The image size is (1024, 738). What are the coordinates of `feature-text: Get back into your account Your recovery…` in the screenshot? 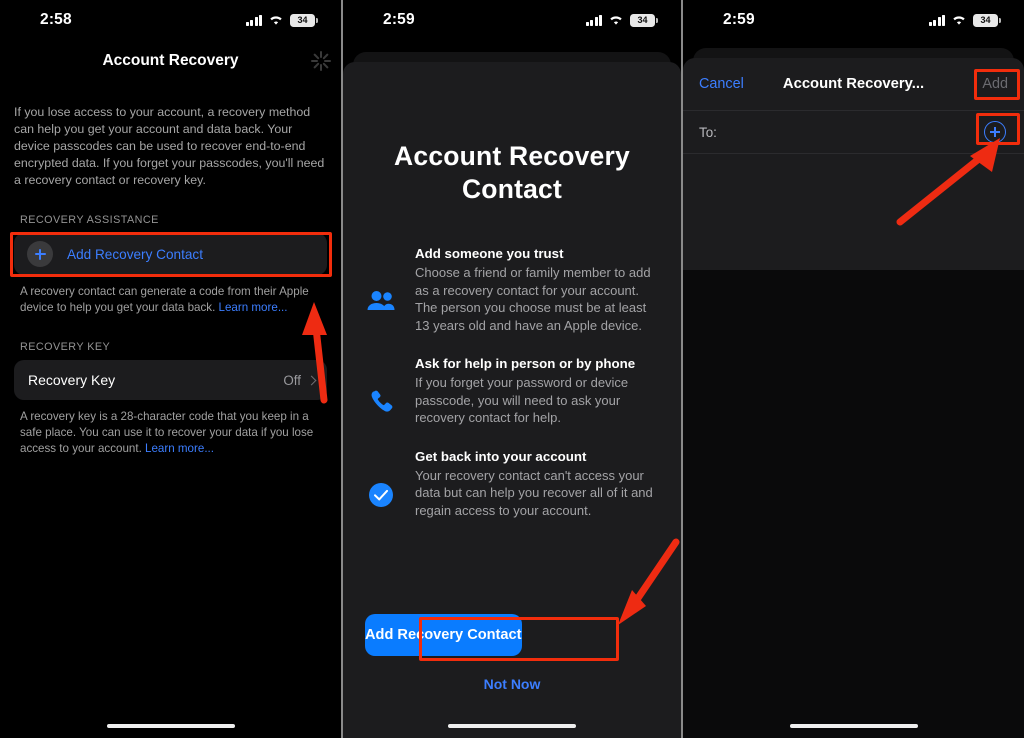 It's located at (537, 484).